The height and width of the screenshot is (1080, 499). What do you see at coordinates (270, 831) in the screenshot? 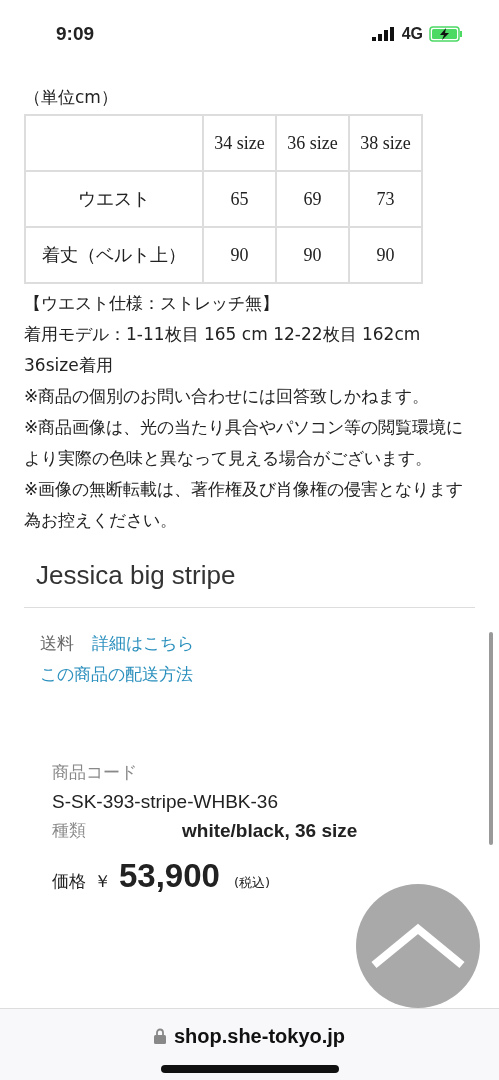
I see `variant-value: white/black, 36 size` at bounding box center [270, 831].